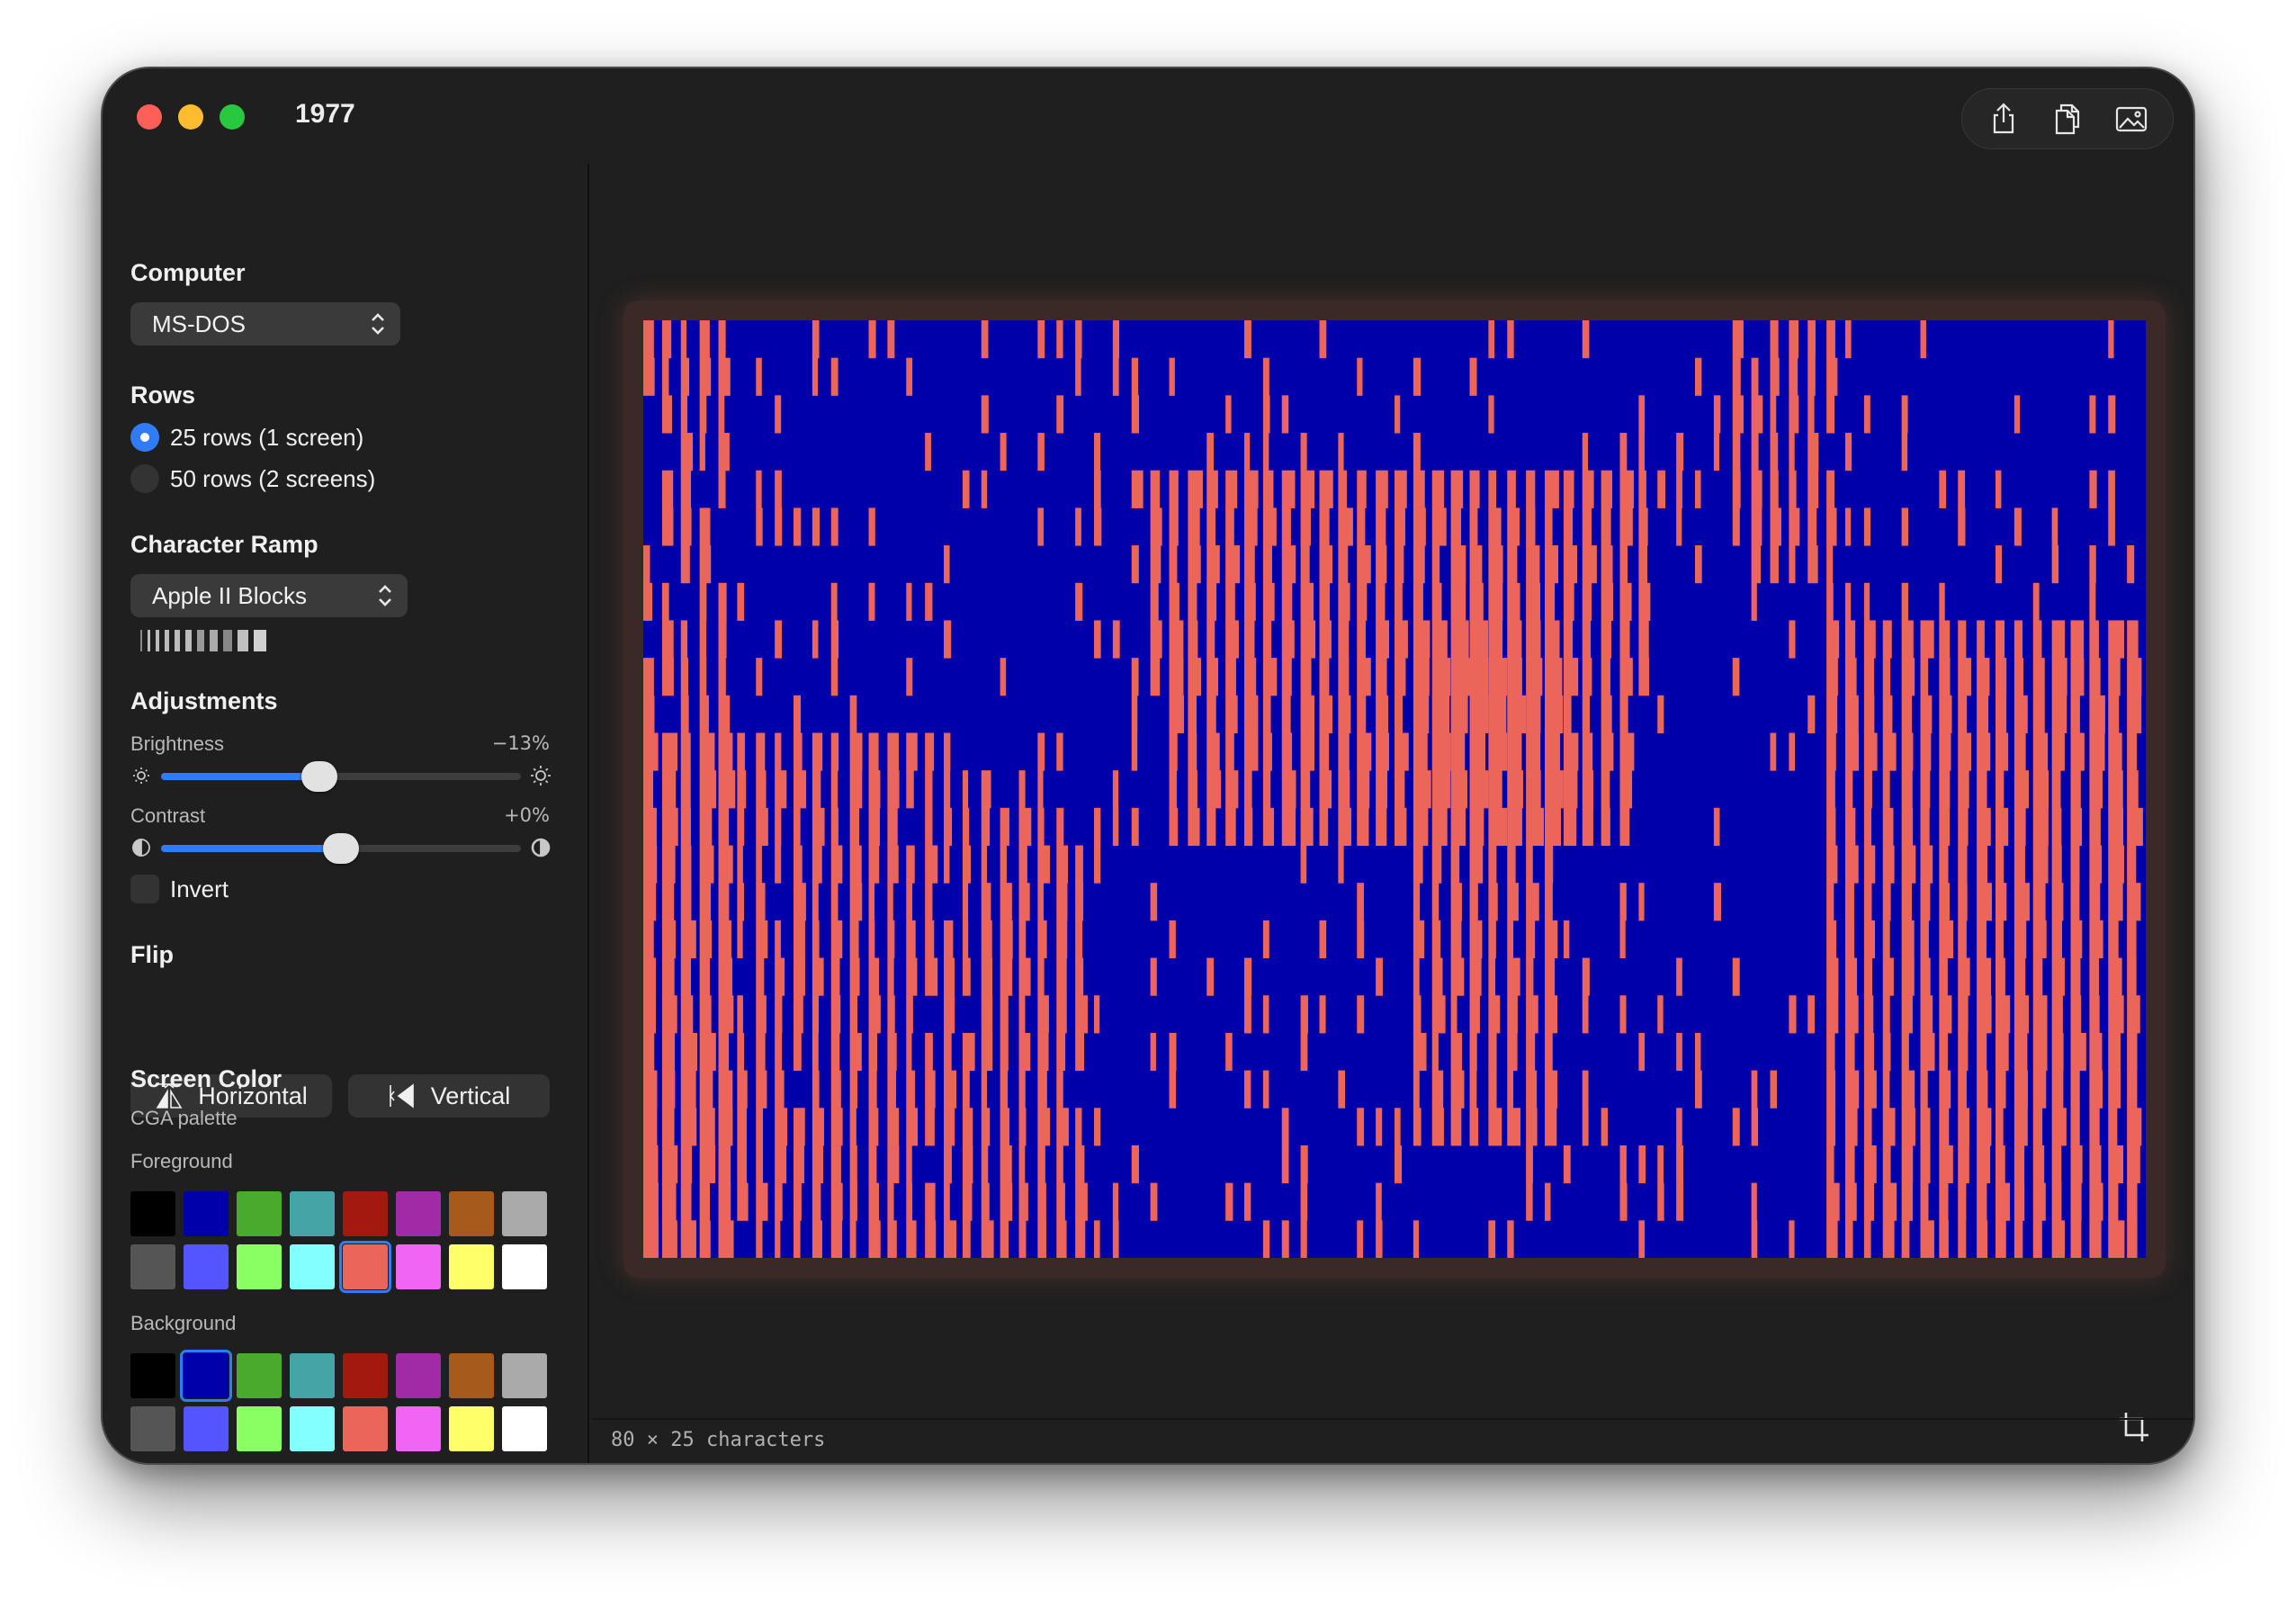 The height and width of the screenshot is (1598, 2296). I want to click on character-ramp-select: Apple II Blocks, so click(269, 595).